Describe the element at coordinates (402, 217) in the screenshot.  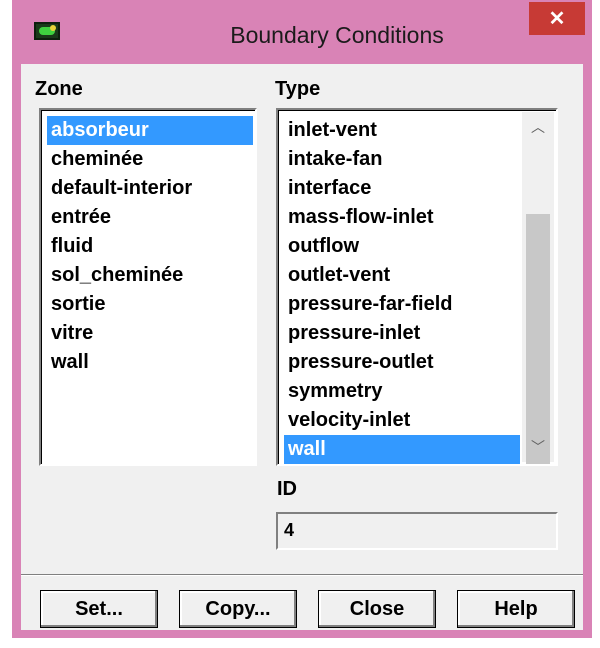
I see `type-list-item: mass-flow-inlet` at that location.